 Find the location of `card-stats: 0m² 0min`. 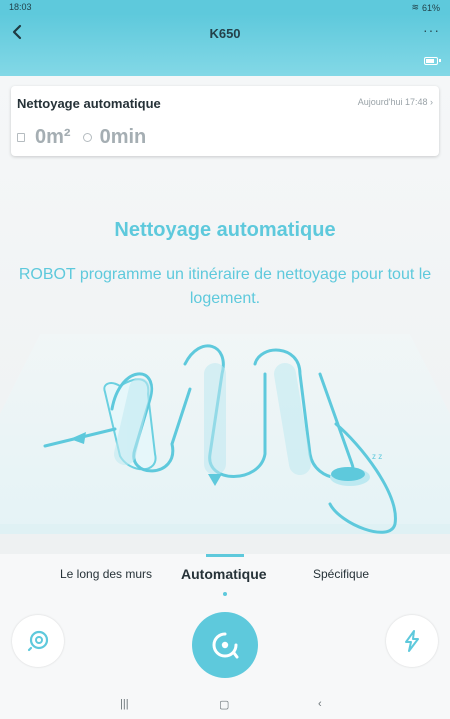

card-stats: 0m² 0min is located at coordinates (81, 137).